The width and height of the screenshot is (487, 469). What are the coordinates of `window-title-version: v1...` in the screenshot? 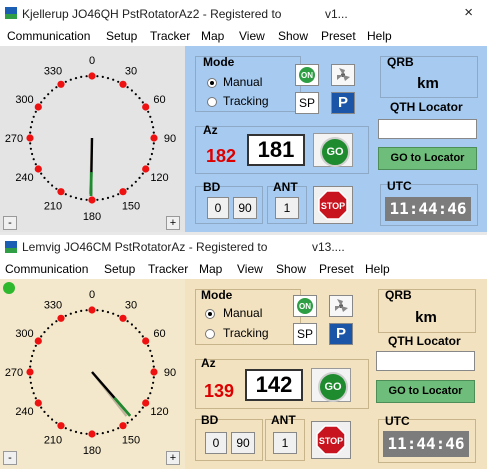 It's located at (336, 14).